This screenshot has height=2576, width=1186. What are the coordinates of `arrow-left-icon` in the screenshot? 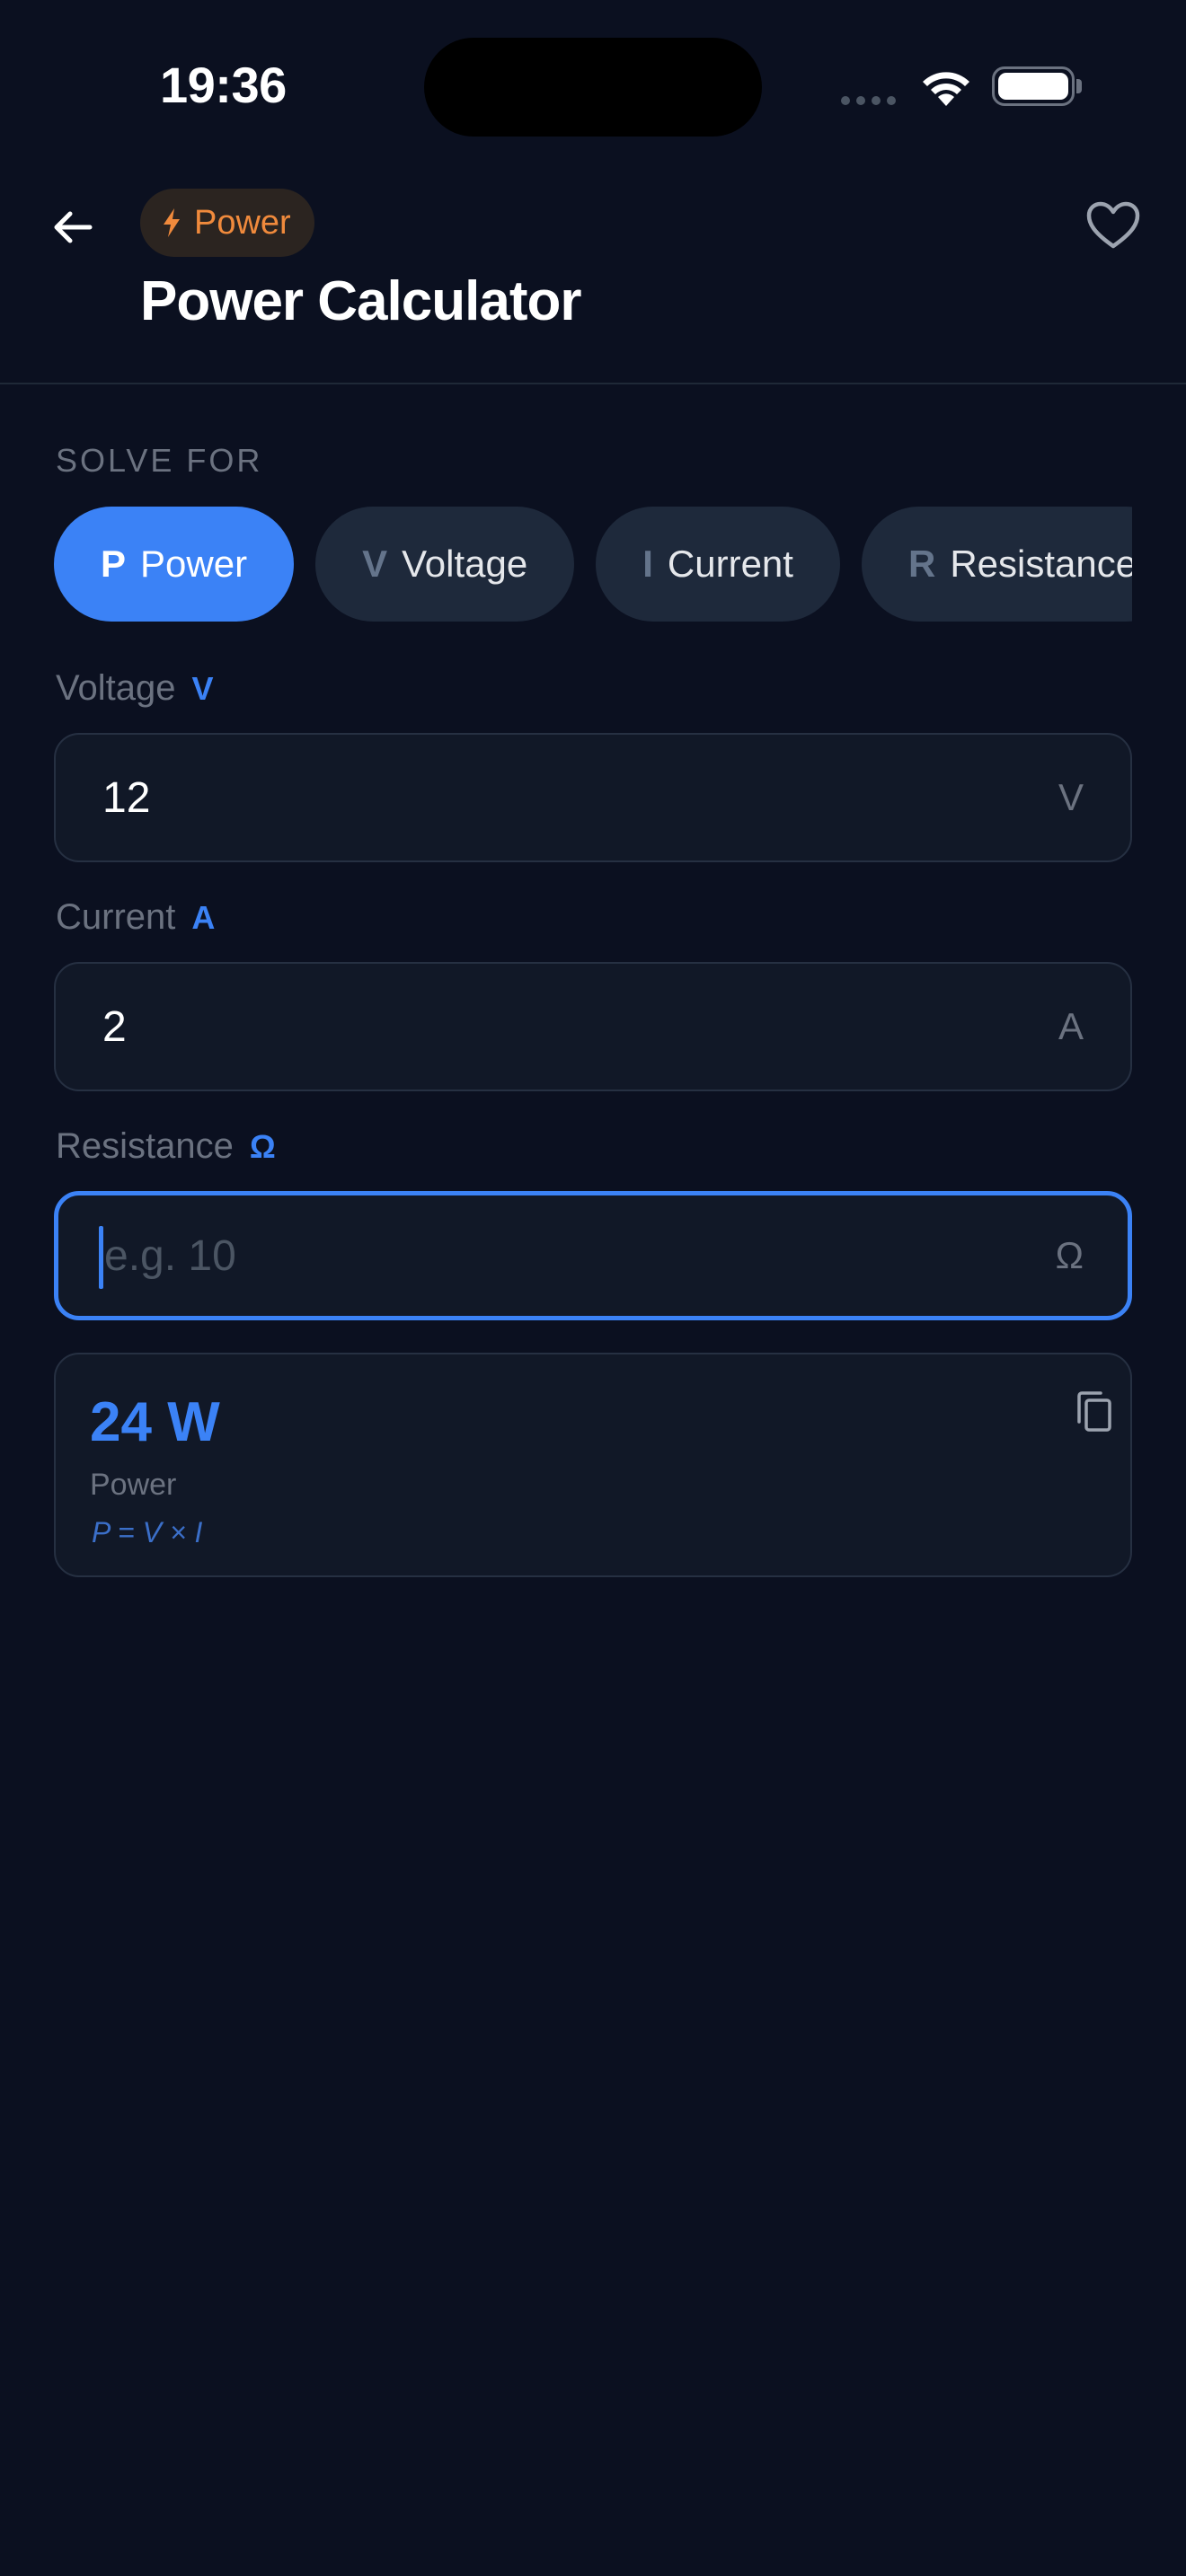 It's located at (73, 227).